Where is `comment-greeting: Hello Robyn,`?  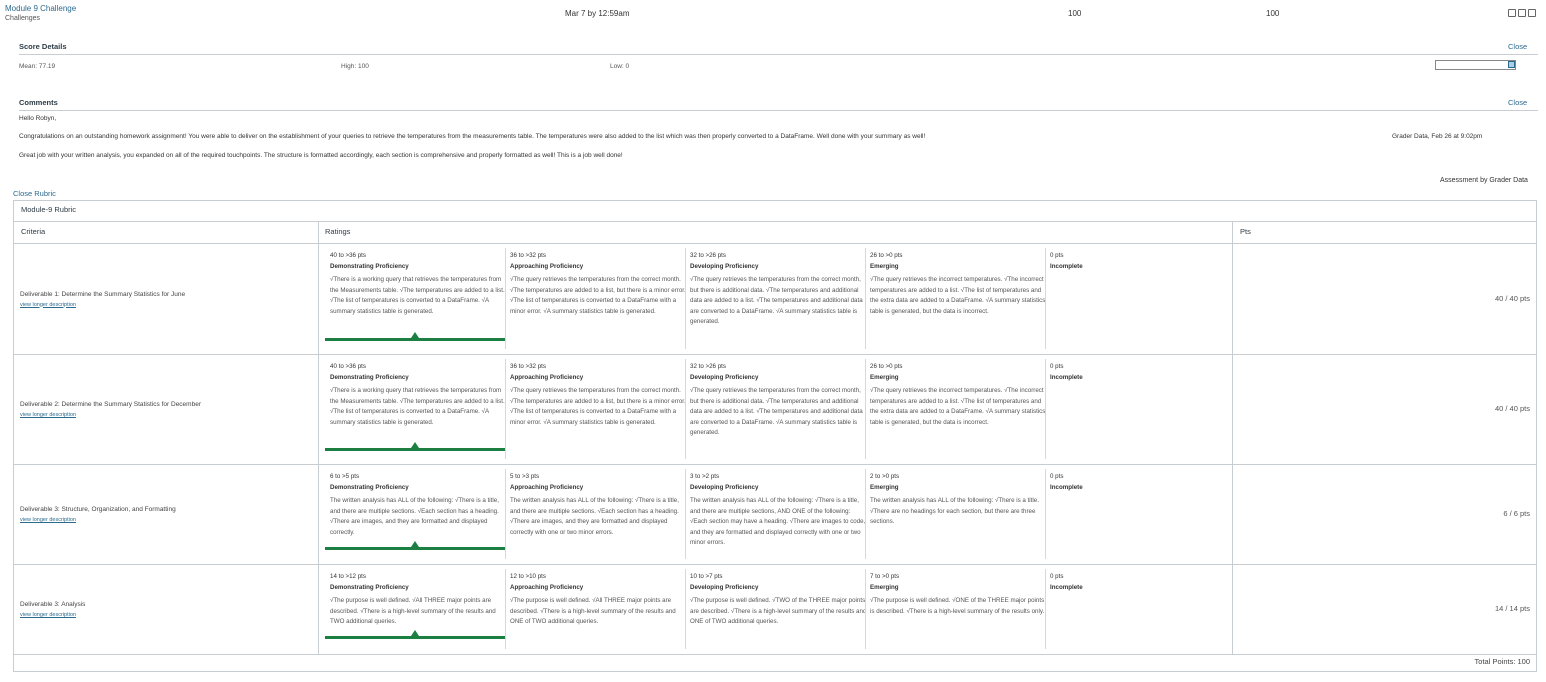
comment-greeting: Hello Robyn, is located at coordinates (38, 118).